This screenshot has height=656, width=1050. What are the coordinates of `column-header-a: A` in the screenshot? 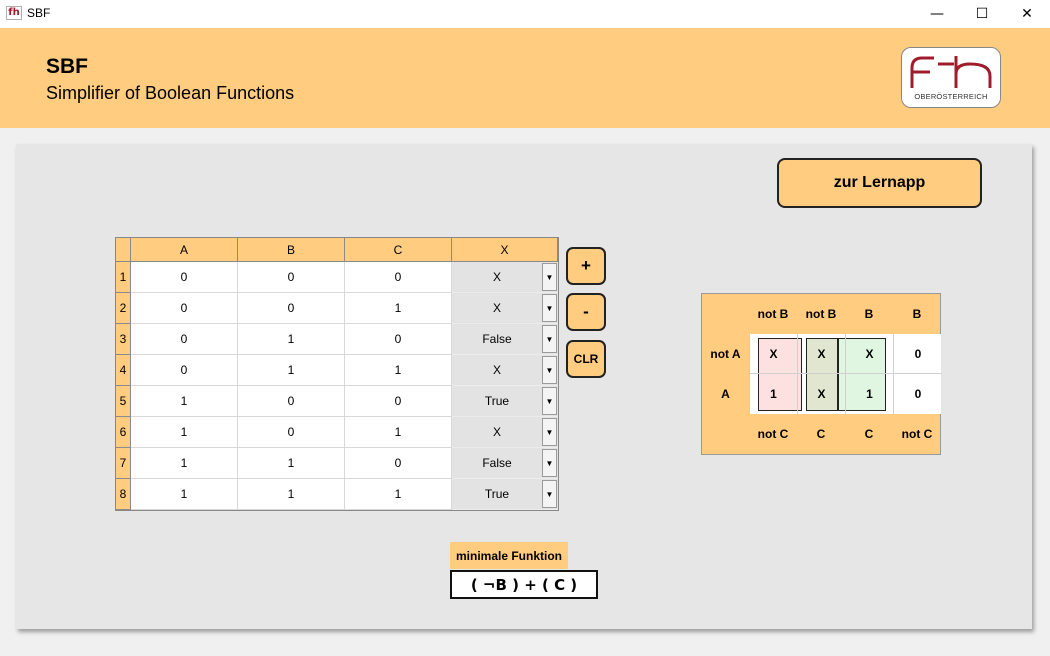 It's located at (184, 250).